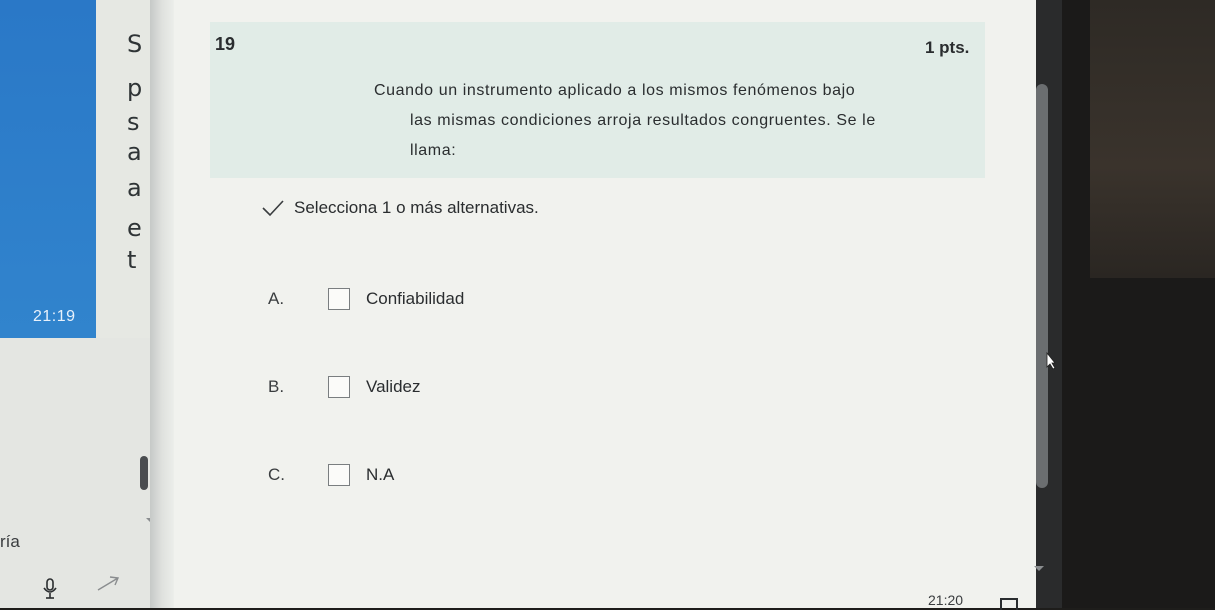 The image size is (1215, 610). What do you see at coordinates (276, 474) in the screenshot?
I see `option-letter: C.` at bounding box center [276, 474].